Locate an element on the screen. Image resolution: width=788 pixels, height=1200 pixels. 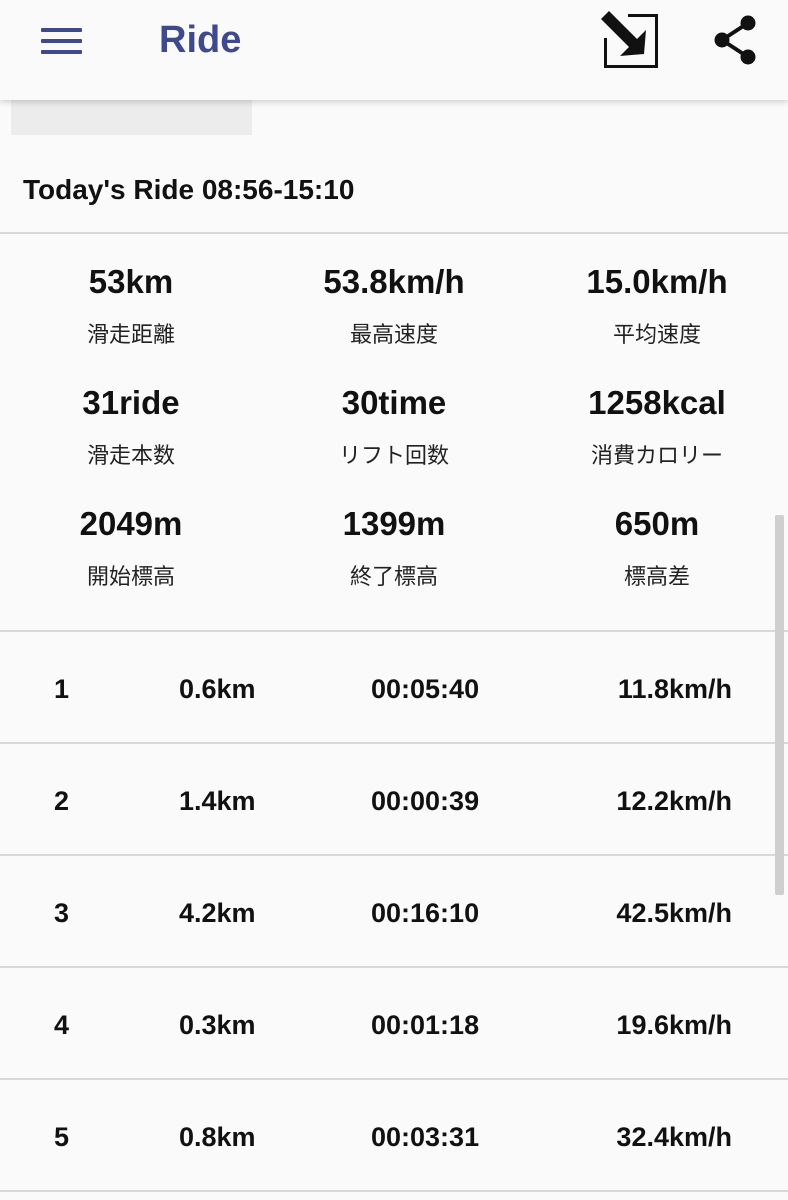
stat-label: 消費カロリー is located at coordinates (656, 455).